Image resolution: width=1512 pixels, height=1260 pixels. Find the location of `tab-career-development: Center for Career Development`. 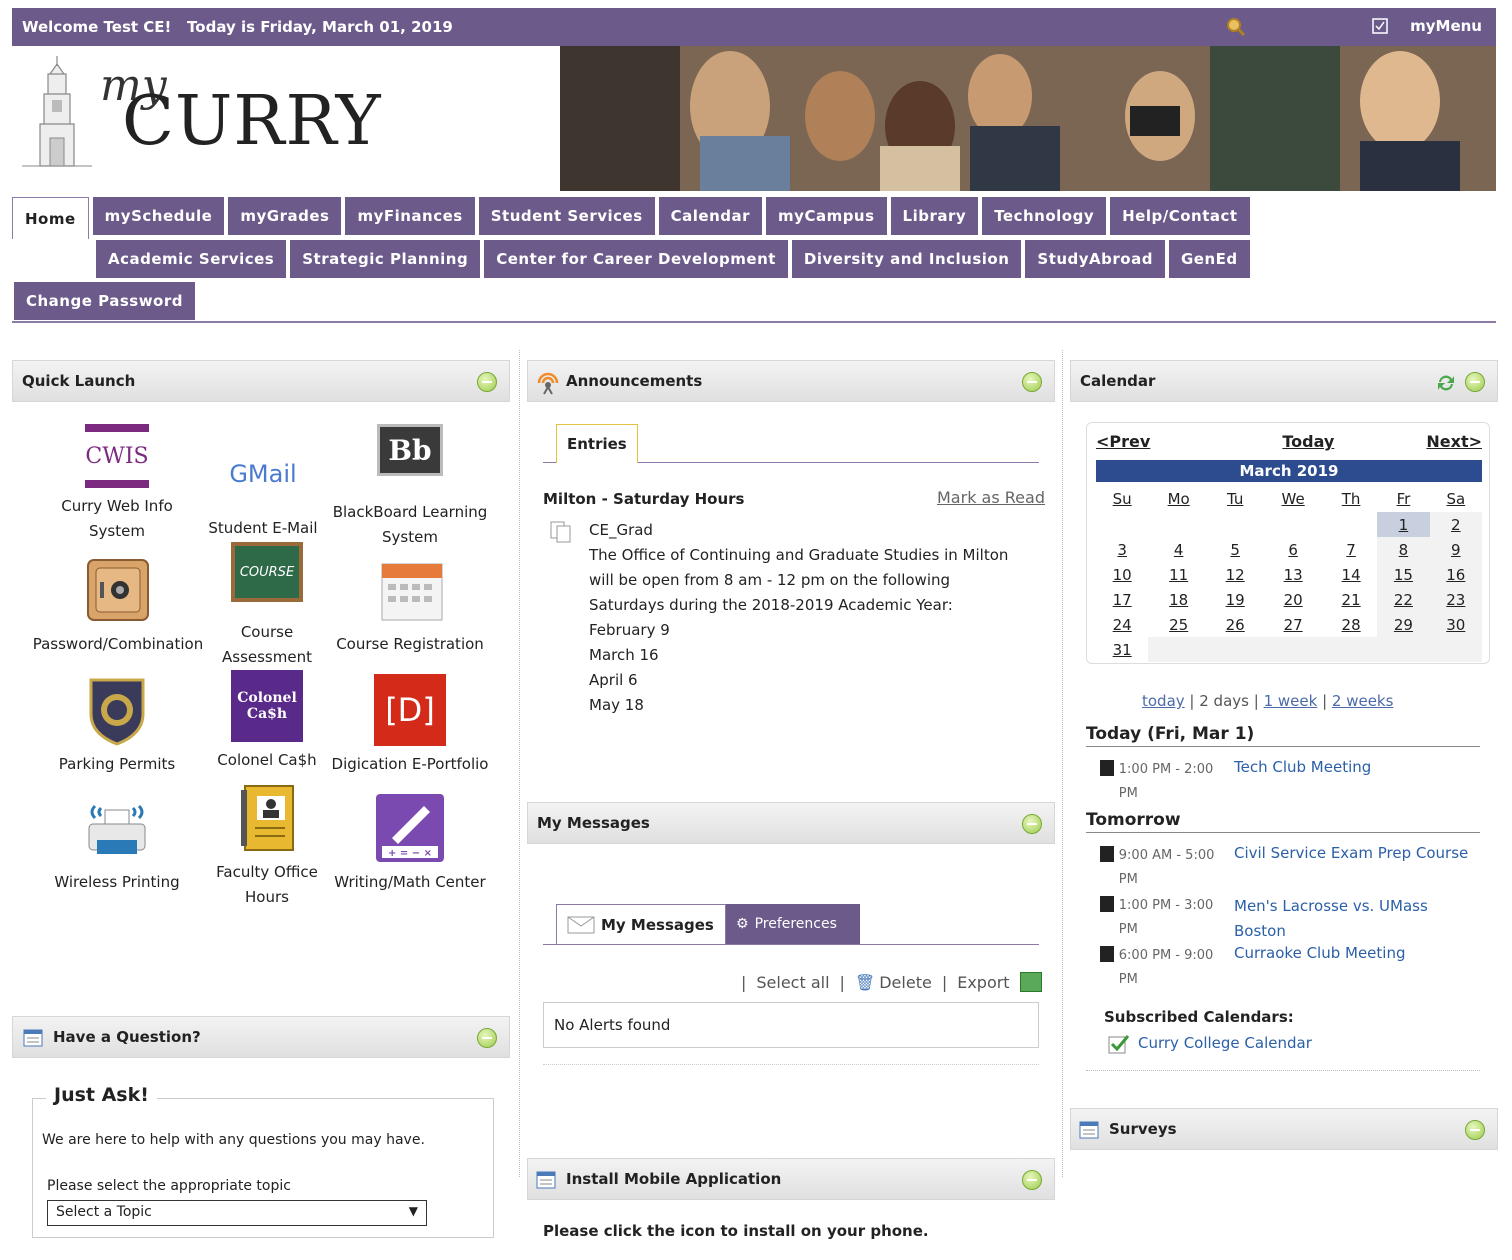

tab-career-development: Center for Career Development is located at coordinates (636, 259).